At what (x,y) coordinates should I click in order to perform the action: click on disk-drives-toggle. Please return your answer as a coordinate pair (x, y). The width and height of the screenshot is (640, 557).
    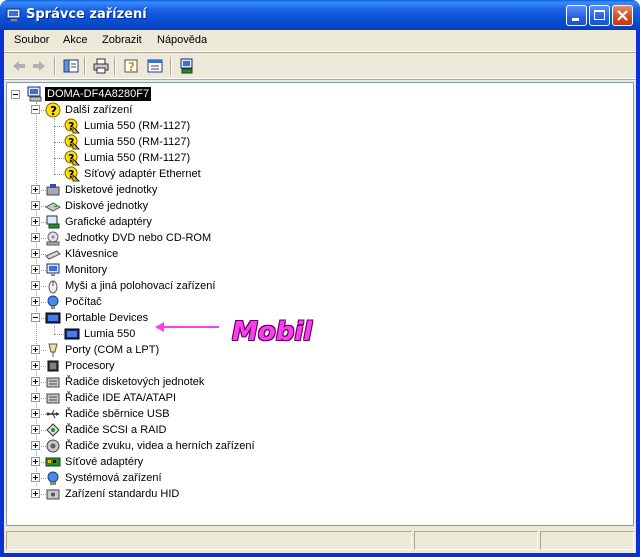
    Looking at the image, I should click on (35, 205).